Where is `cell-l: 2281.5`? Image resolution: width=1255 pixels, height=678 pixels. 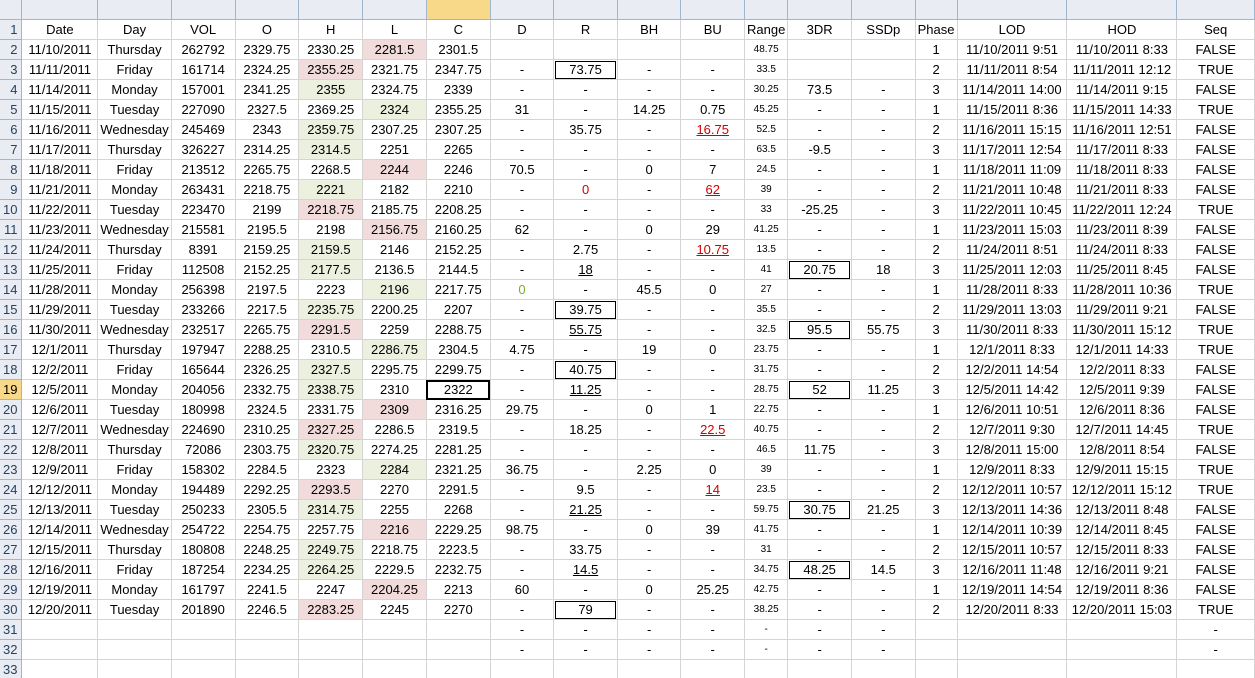
cell-l: 2281.5 is located at coordinates (394, 49).